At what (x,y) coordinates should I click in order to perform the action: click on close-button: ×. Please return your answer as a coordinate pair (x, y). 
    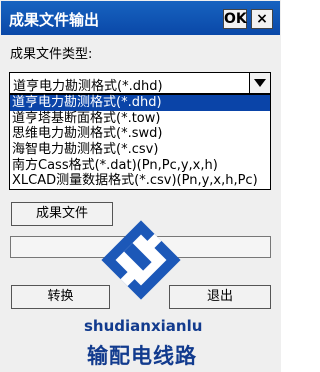
    Looking at the image, I should click on (262, 19).